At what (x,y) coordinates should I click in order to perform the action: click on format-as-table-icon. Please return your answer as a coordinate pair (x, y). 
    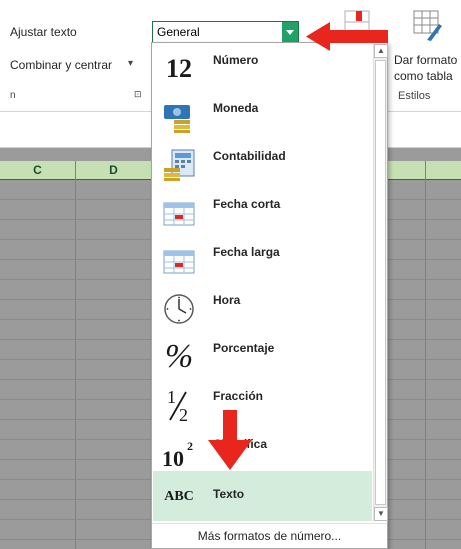
    Looking at the image, I should click on (428, 26).